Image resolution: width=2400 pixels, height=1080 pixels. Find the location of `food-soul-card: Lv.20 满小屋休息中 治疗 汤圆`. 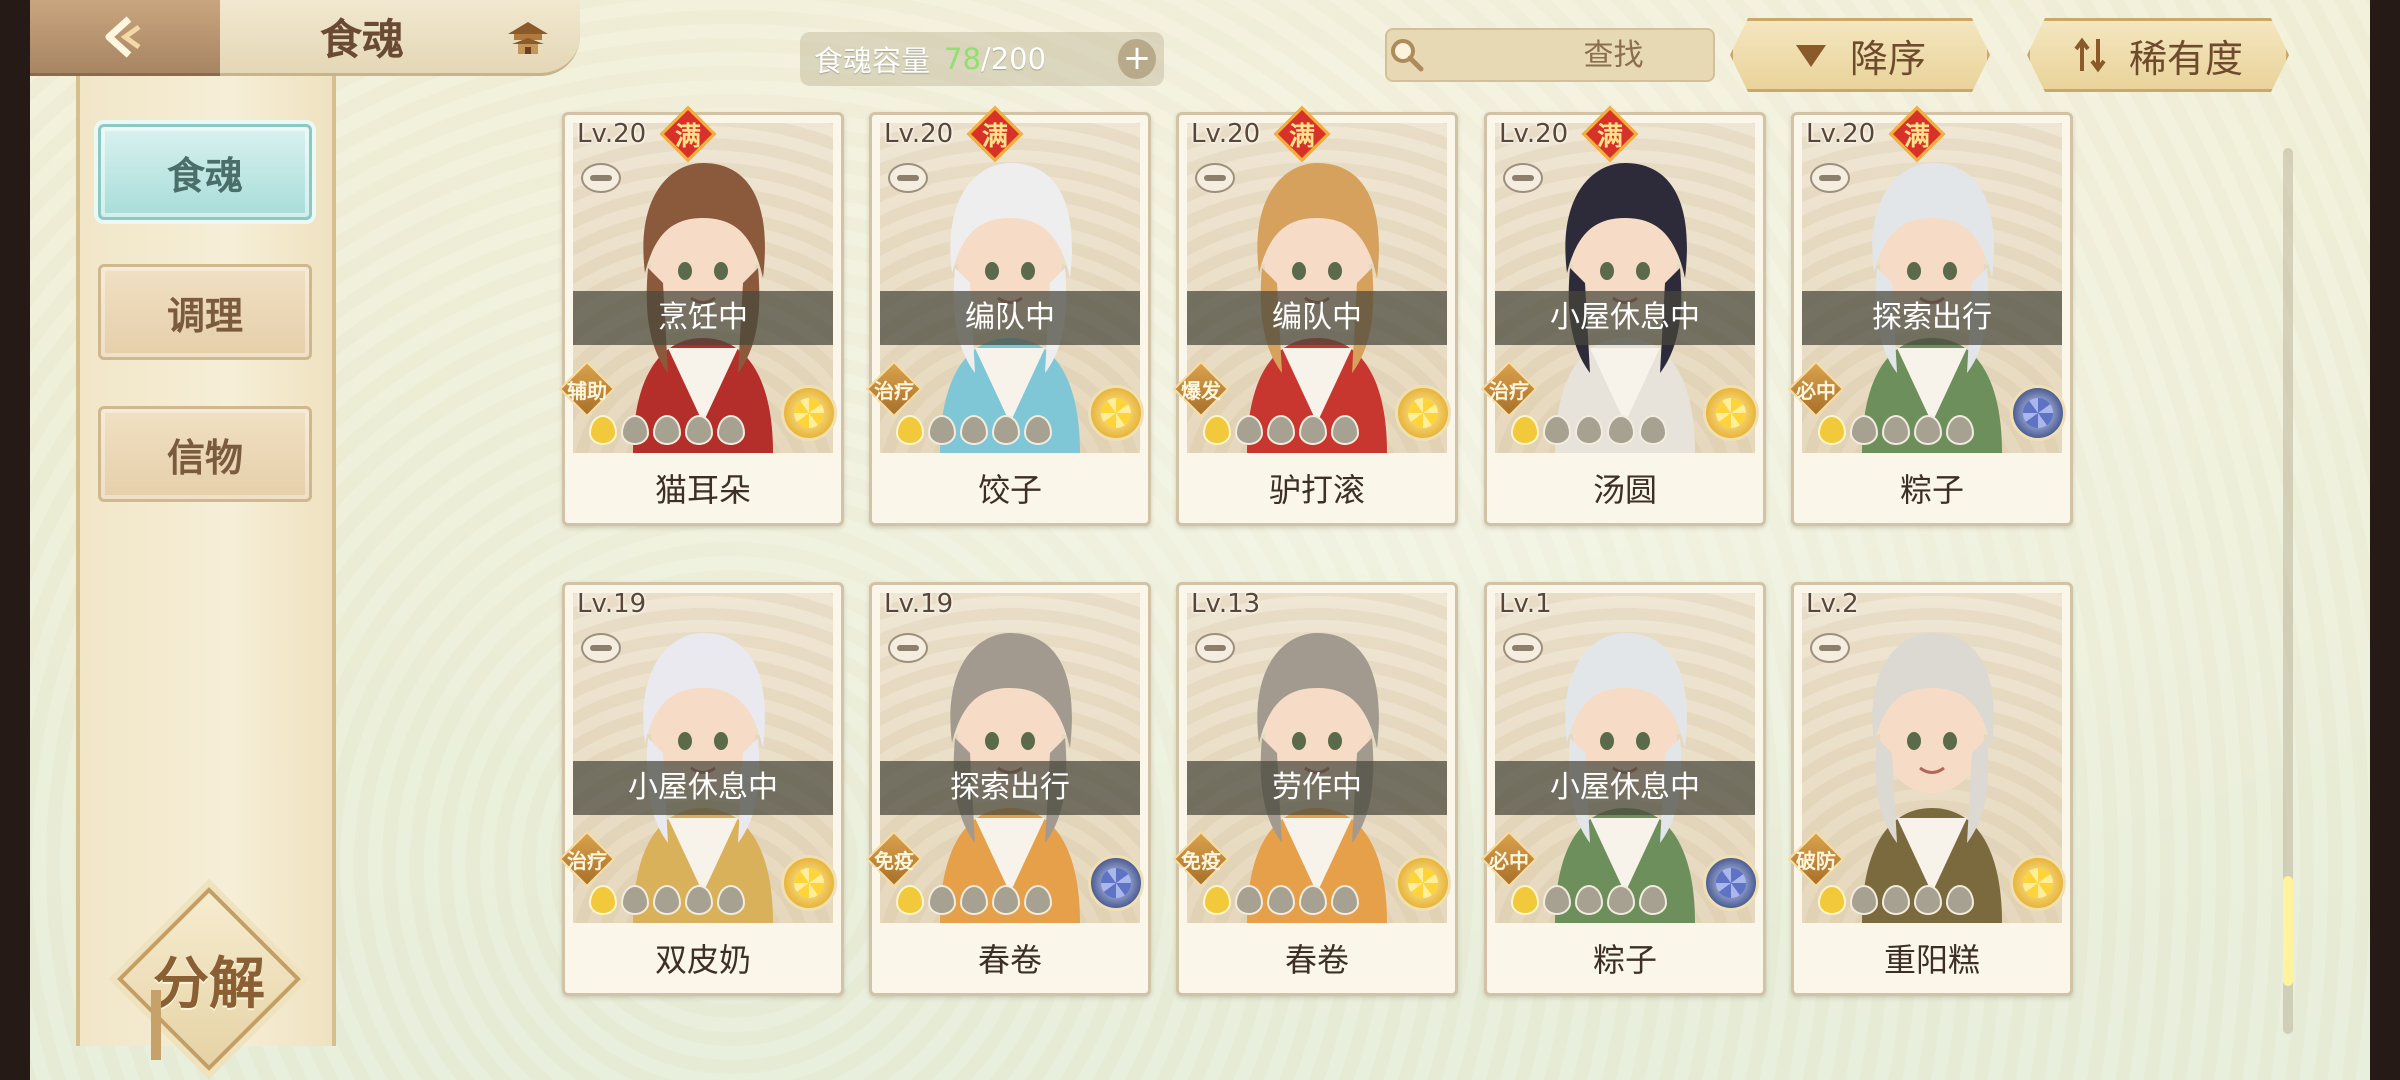

food-soul-card: Lv.20 满小屋休息中 治疗 汤圆 is located at coordinates (1623, 315).